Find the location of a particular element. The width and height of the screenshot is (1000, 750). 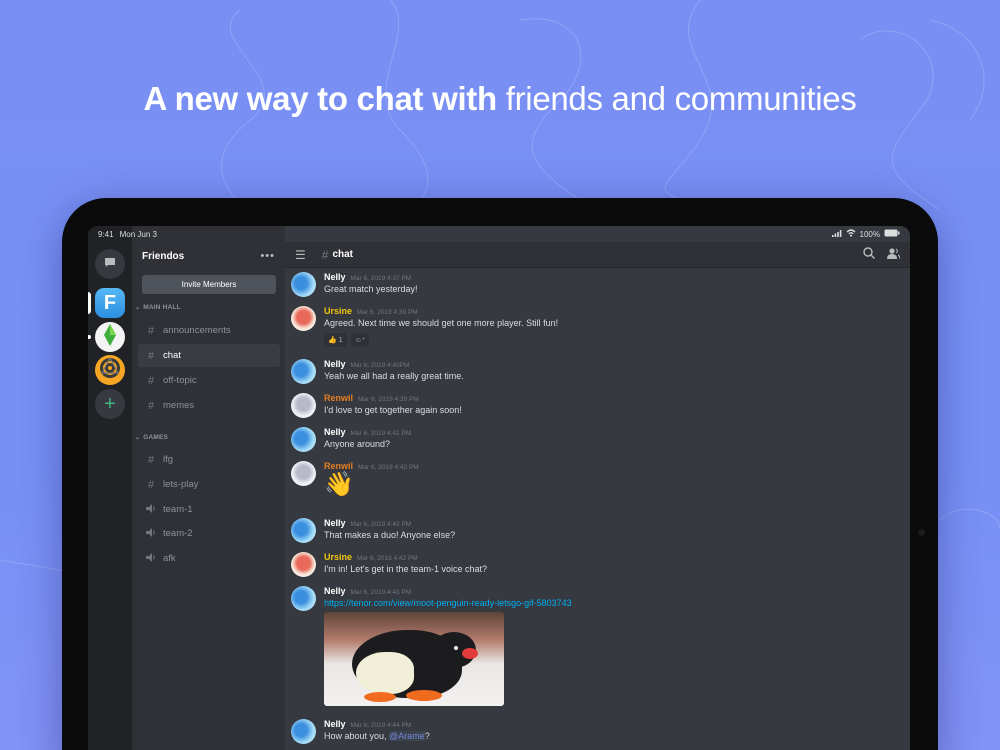

message-text: Anyone around? is located at coordinates (357, 444).